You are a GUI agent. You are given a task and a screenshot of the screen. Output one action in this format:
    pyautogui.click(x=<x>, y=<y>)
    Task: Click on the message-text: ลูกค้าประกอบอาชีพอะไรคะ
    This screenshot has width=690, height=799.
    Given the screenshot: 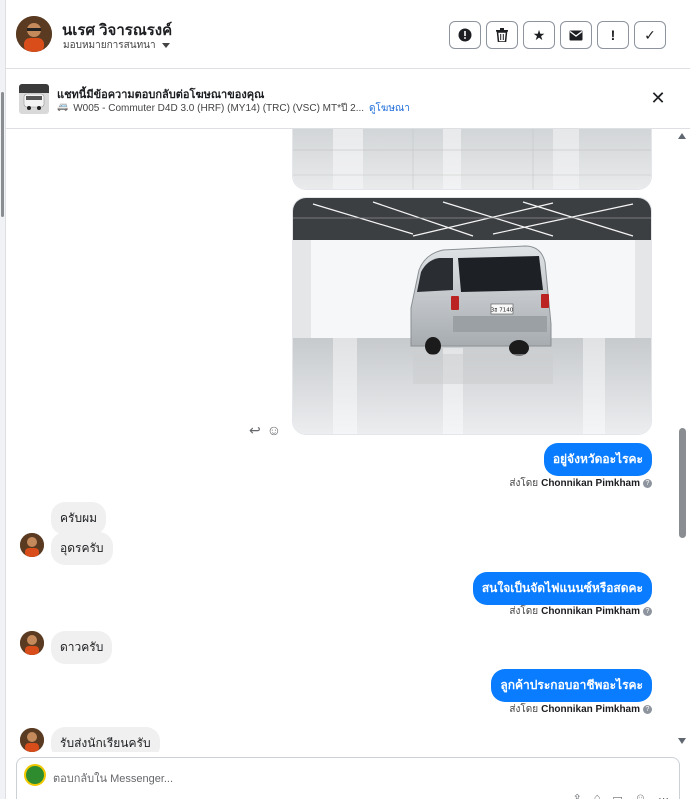 What is the action you would take?
    pyautogui.click(x=571, y=685)
    